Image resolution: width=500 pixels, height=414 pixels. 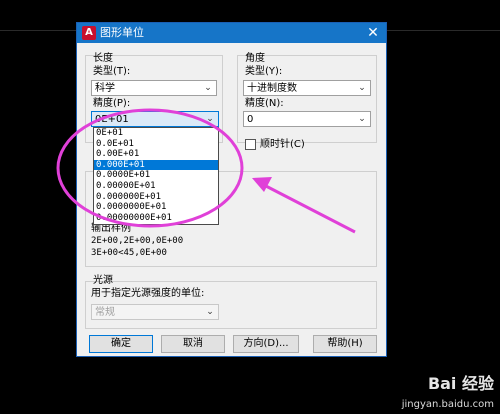 I want to click on ok-button: 确定, so click(x=121, y=344).